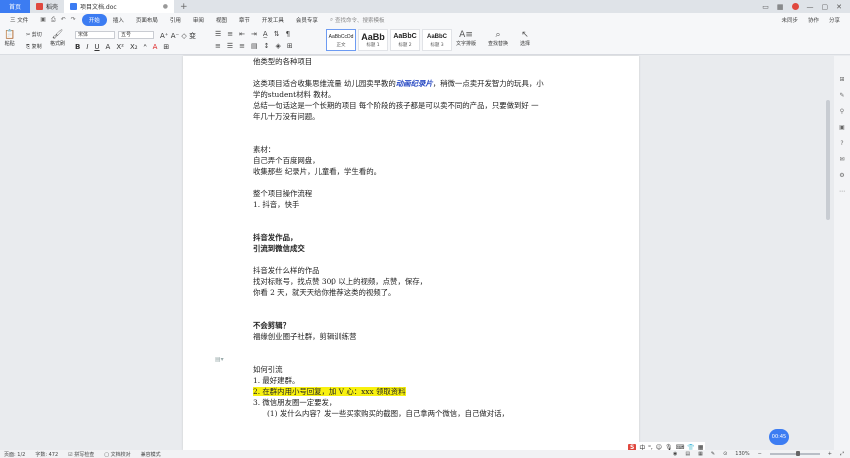  What do you see at coordinates (842, 191) in the screenshot?
I see `more-icon: ⋯` at bounding box center [842, 191].